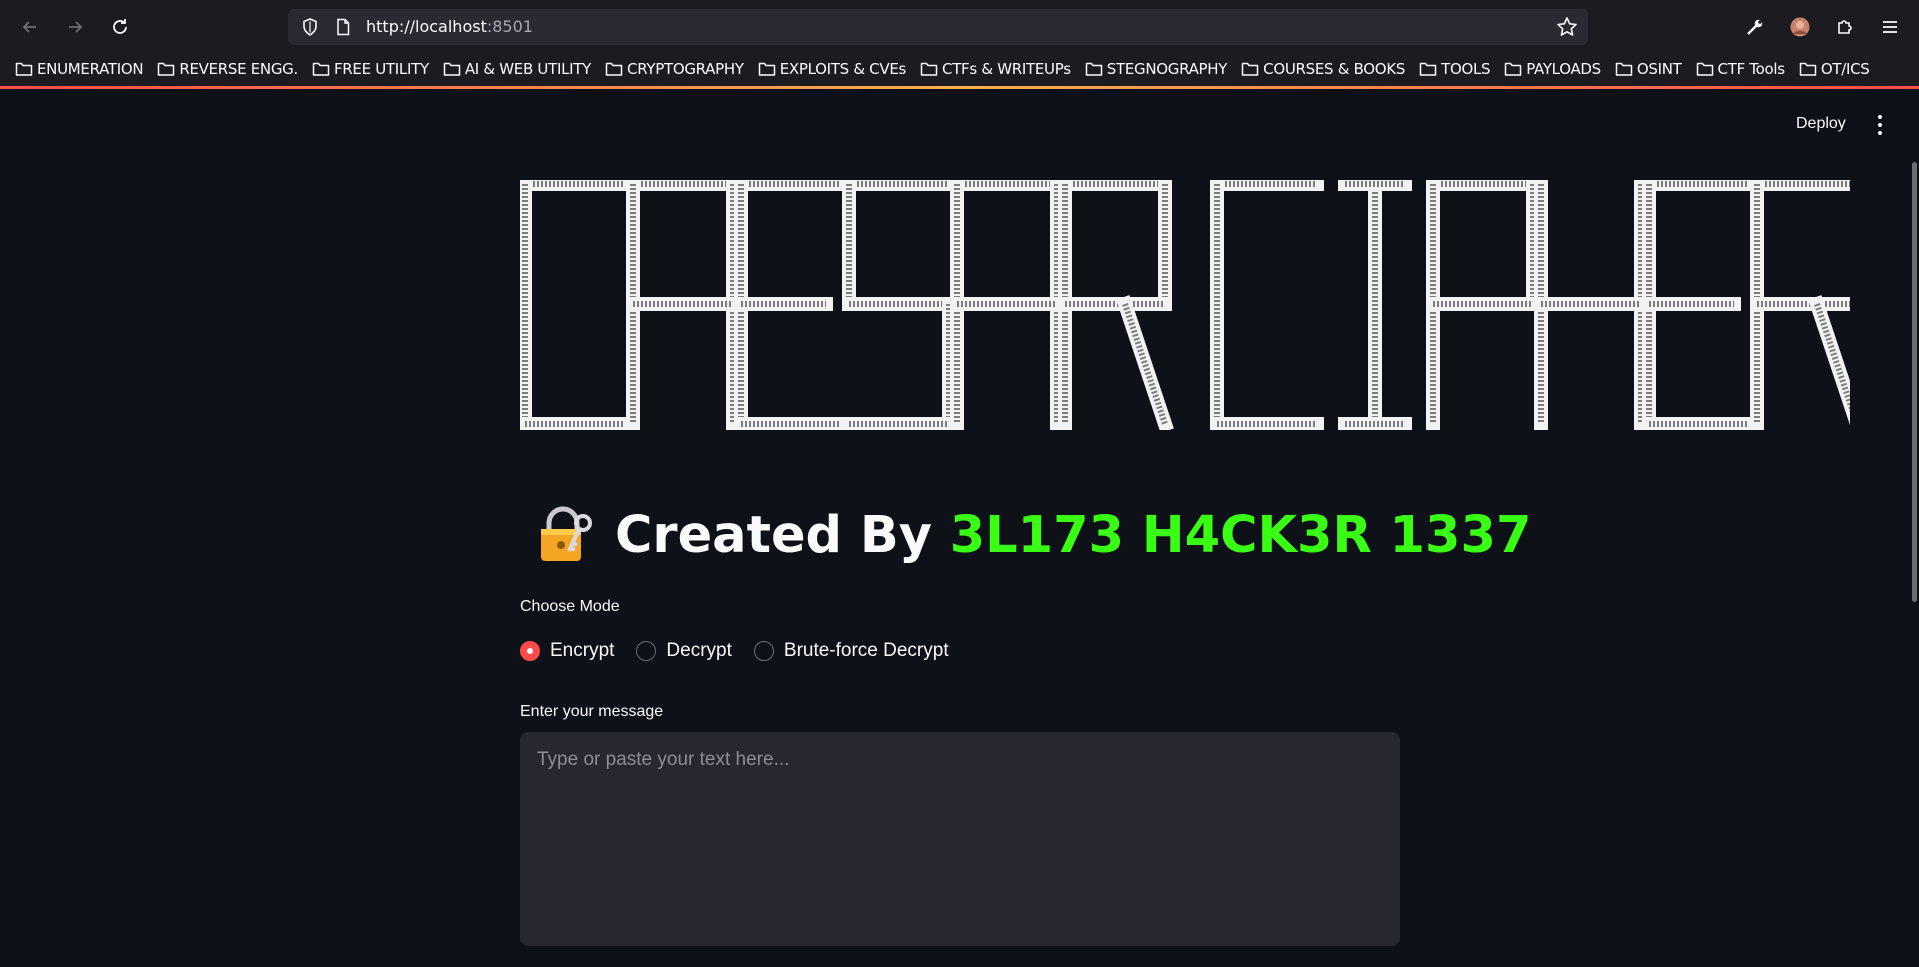 This screenshot has height=967, width=1919. Describe the element at coordinates (426, 26) in the screenshot. I see `url-host: http://localhost` at that location.